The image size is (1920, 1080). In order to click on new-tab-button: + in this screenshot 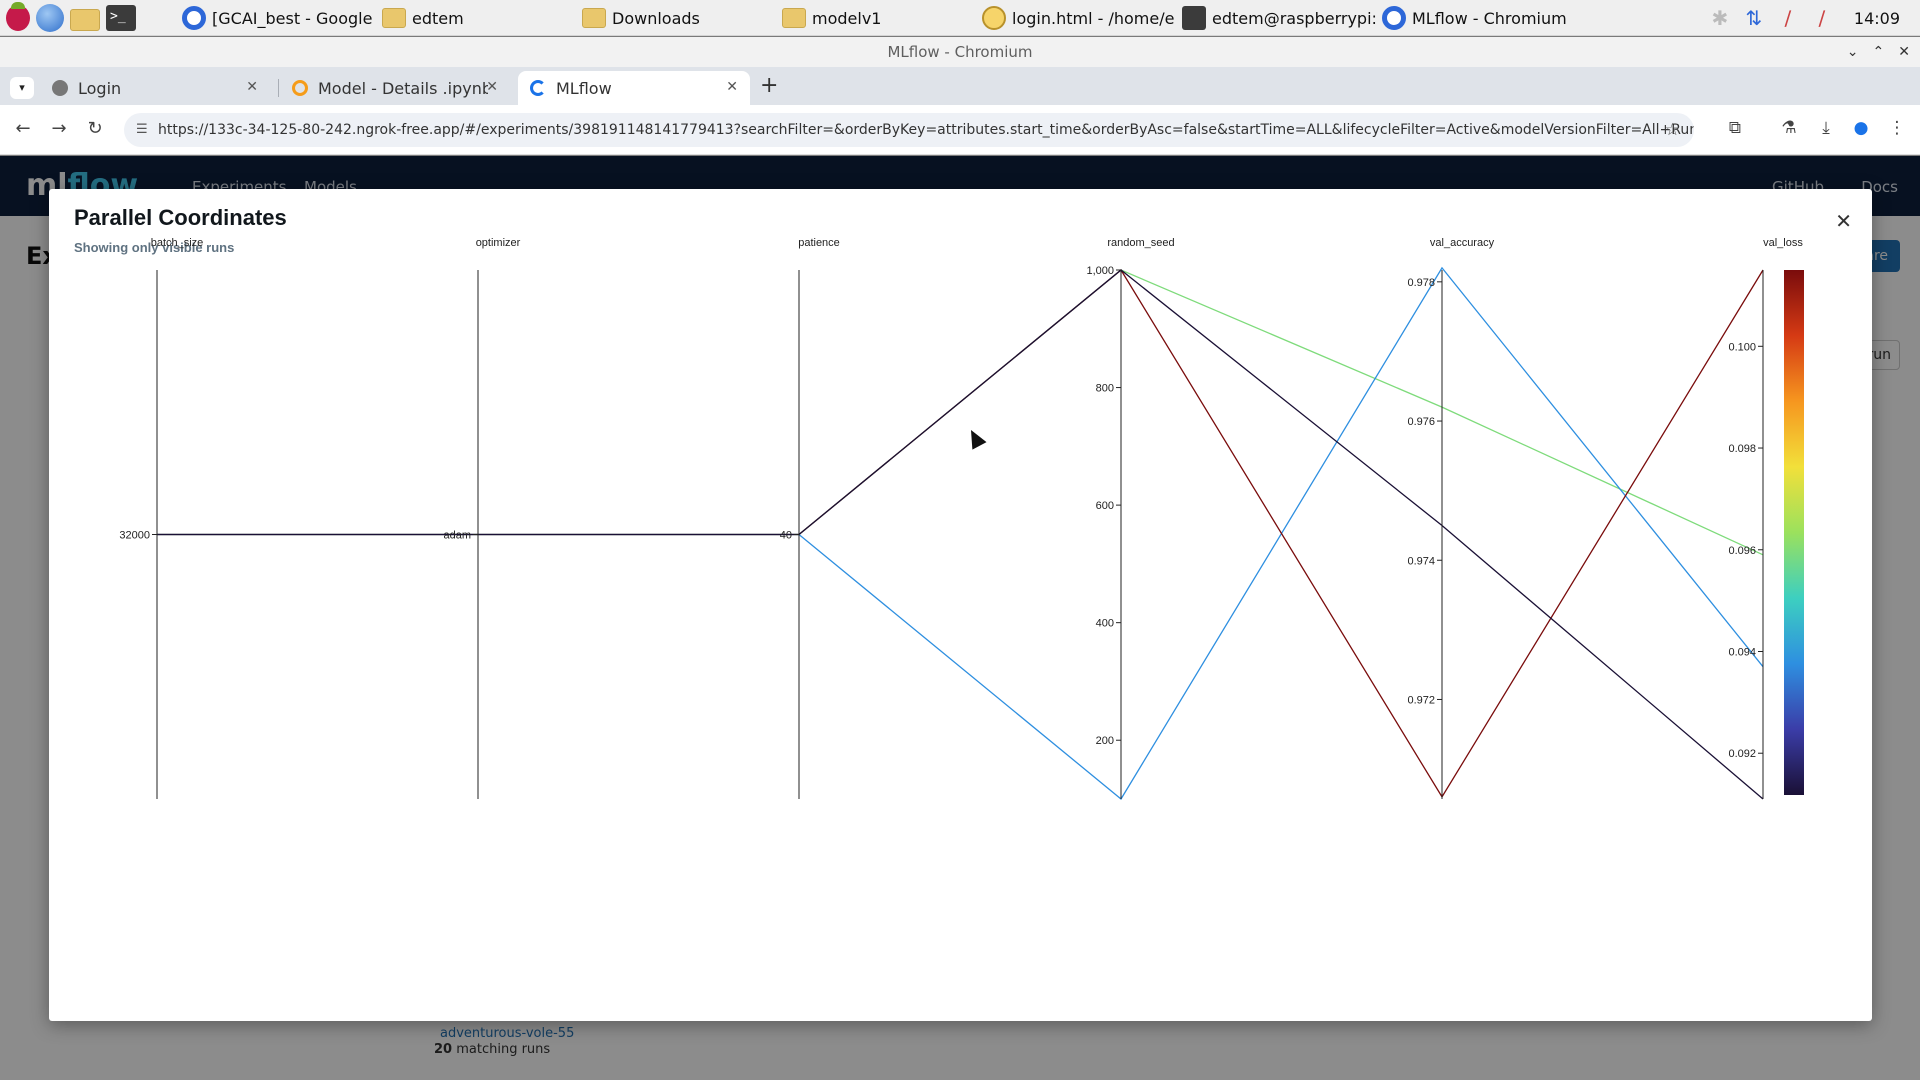, I will do `click(769, 85)`.